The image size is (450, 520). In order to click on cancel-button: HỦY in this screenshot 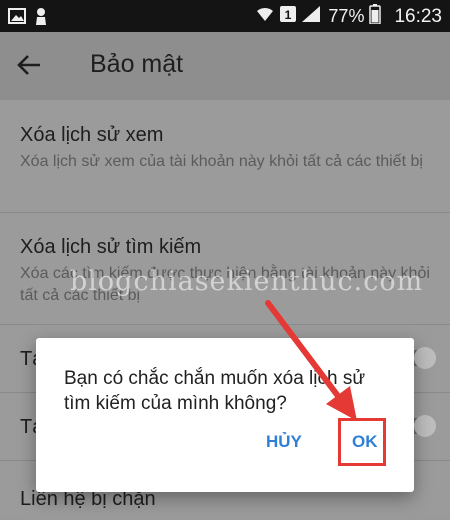, I will do `click(284, 442)`.